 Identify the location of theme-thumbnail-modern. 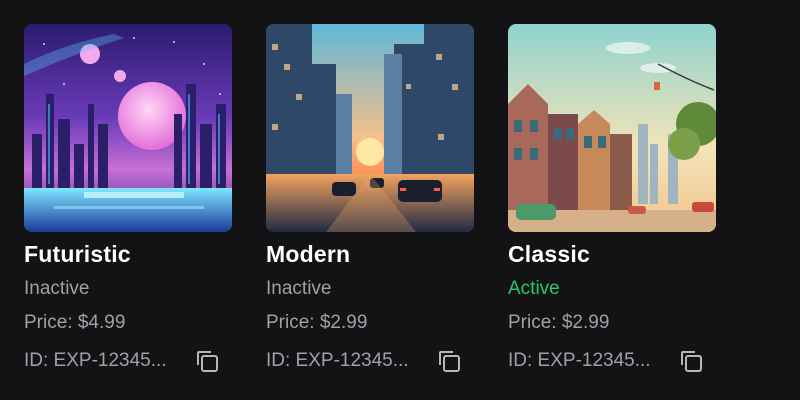
(370, 128).